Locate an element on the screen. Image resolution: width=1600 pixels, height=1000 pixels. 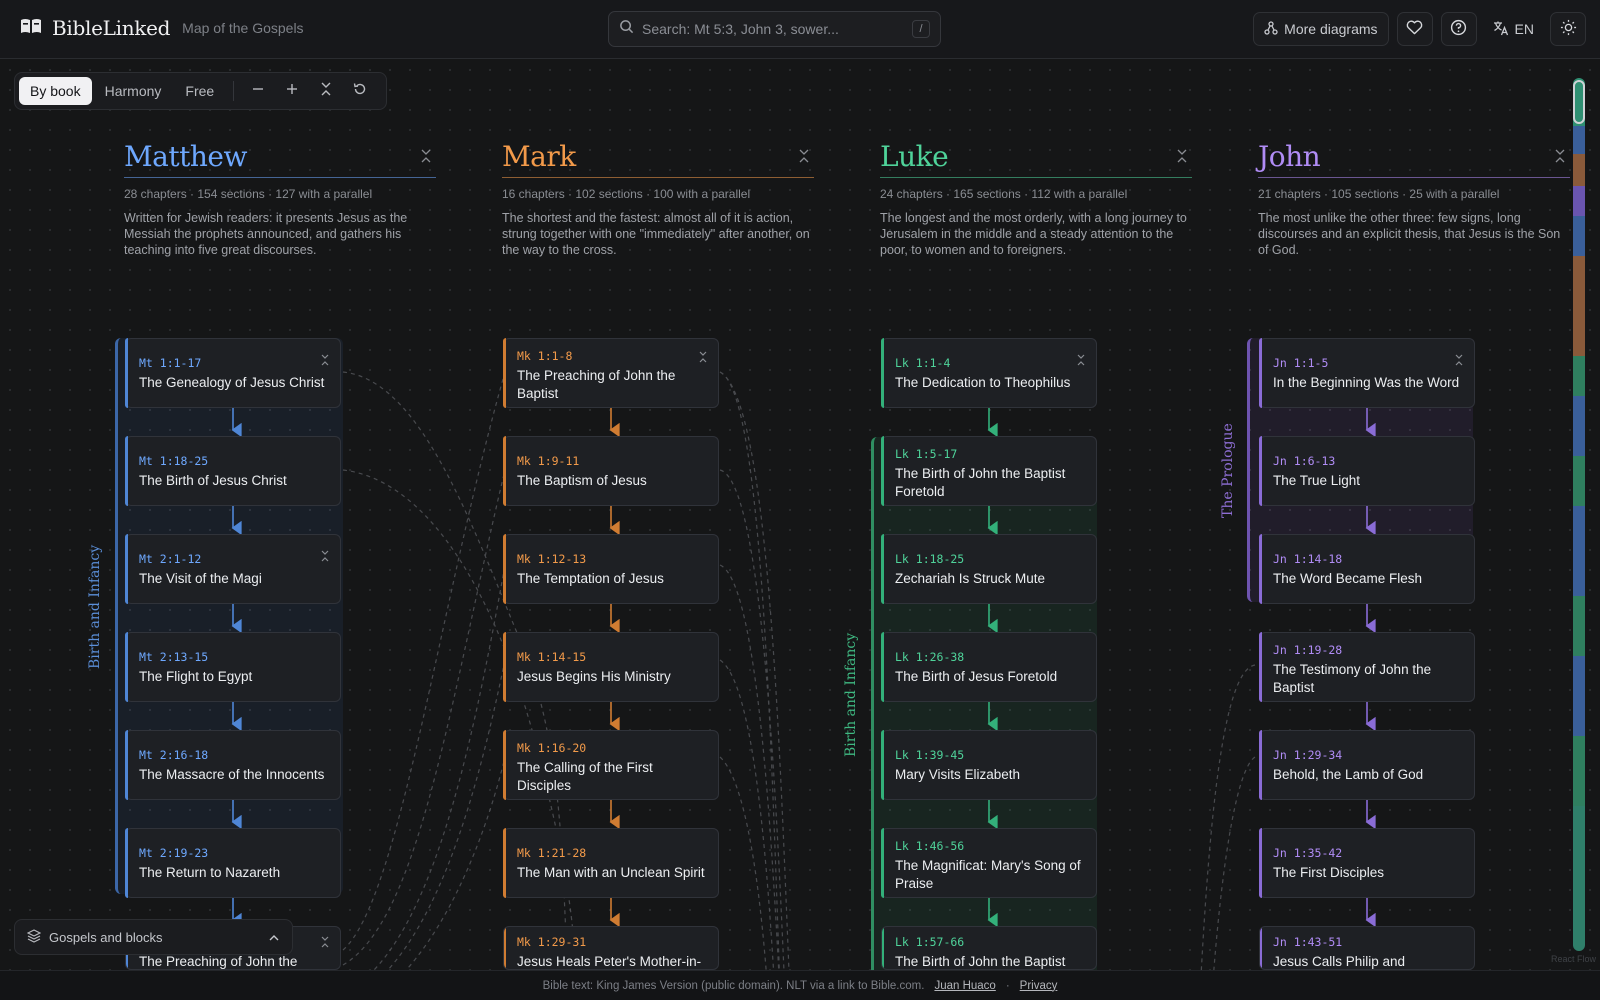
section-card: Jn 1:1-5 In the Beginning Was the Word is located at coordinates (1367, 373).